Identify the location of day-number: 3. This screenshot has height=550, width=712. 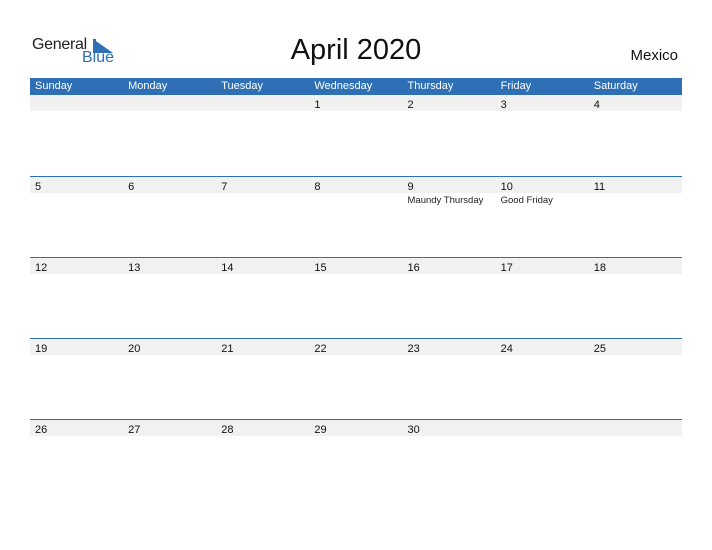
(503, 105).